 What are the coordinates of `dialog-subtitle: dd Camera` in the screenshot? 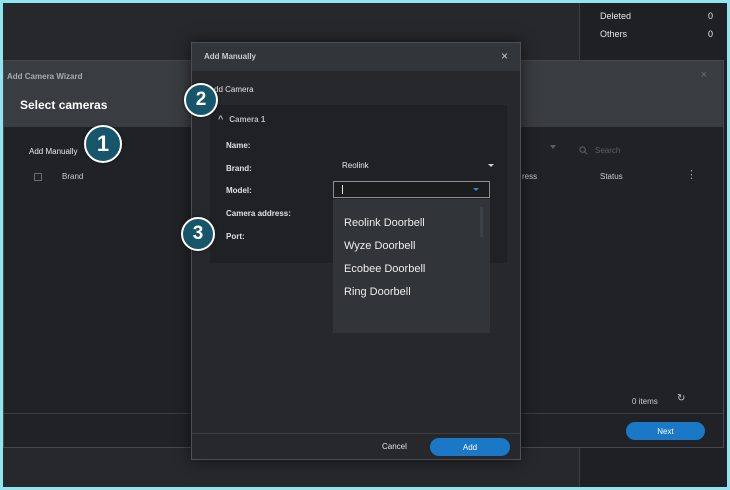 It's located at (234, 89).